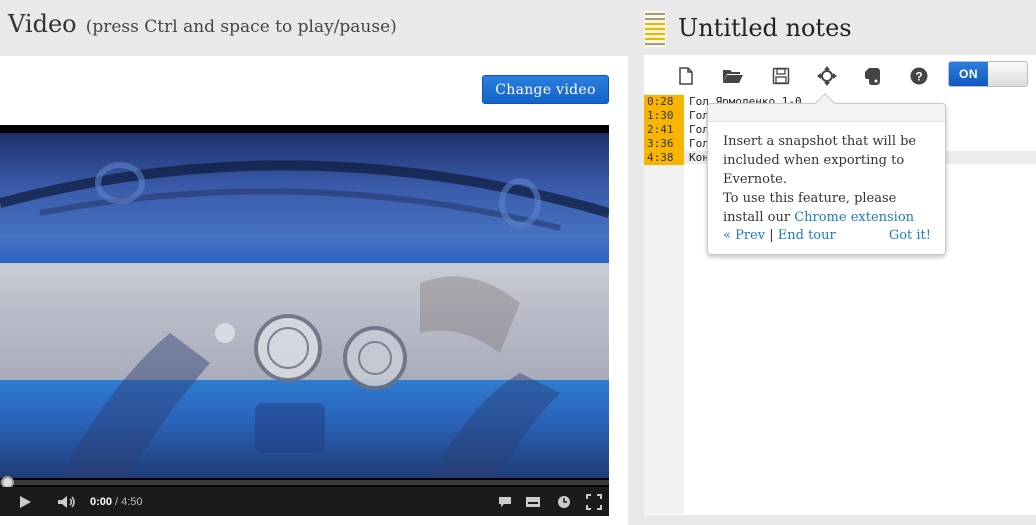  I want to click on notes-toggle: ON, so click(988, 74).